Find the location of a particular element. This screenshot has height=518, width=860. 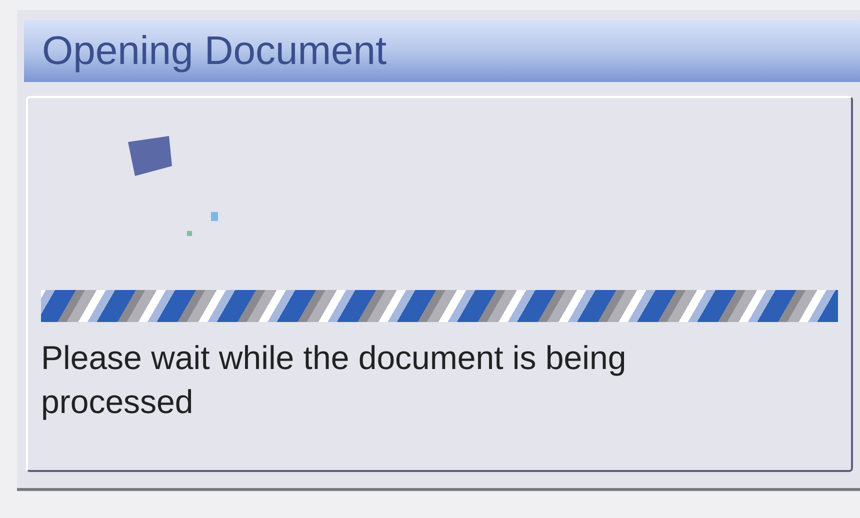

status-message: Please wait while the document is being processed is located at coordinates (334, 380).